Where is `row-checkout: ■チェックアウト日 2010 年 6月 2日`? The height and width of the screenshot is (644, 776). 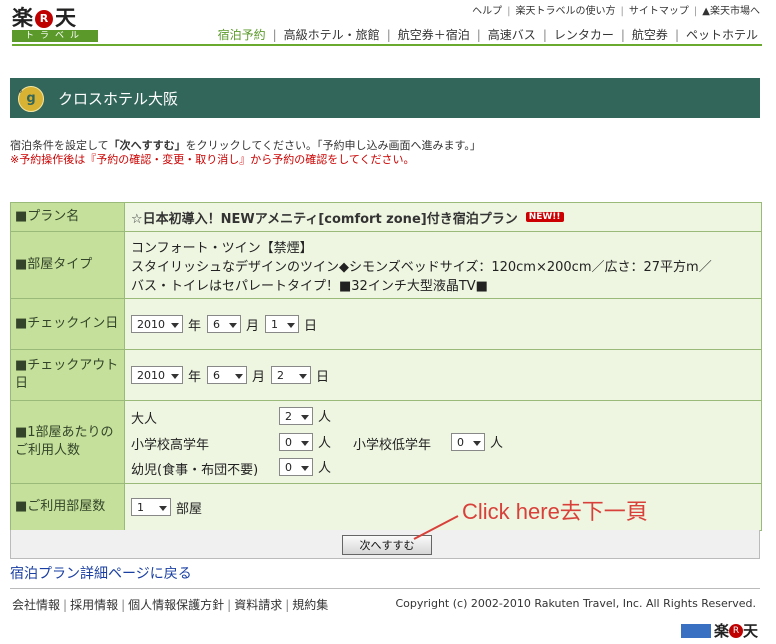
row-checkout: ■チェックアウト日 2010 年 6月 2日 is located at coordinates (386, 375).